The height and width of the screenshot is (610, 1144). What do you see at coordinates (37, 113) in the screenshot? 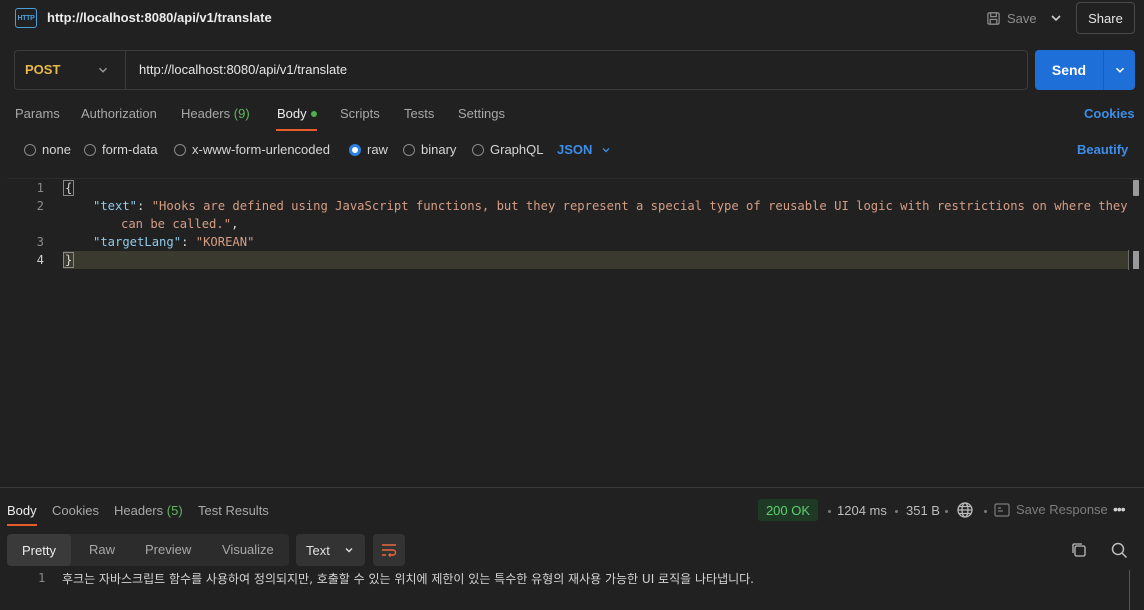
I see `tab-params: Params` at bounding box center [37, 113].